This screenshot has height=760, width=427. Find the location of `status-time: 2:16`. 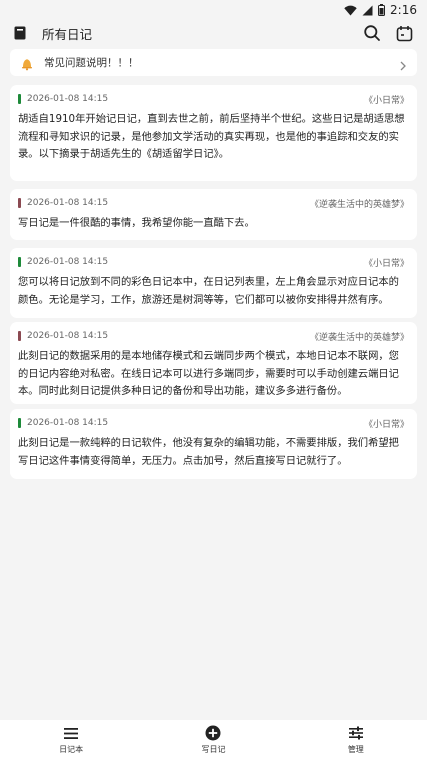

status-time: 2:16 is located at coordinates (403, 10).